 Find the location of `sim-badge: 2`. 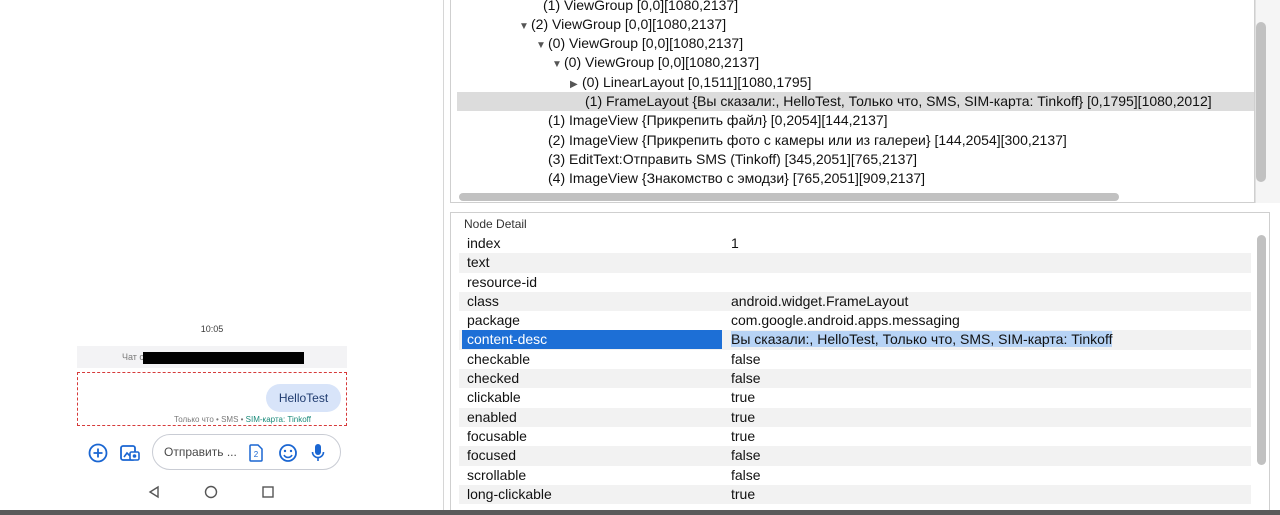

sim-badge: 2 is located at coordinates (256, 454).